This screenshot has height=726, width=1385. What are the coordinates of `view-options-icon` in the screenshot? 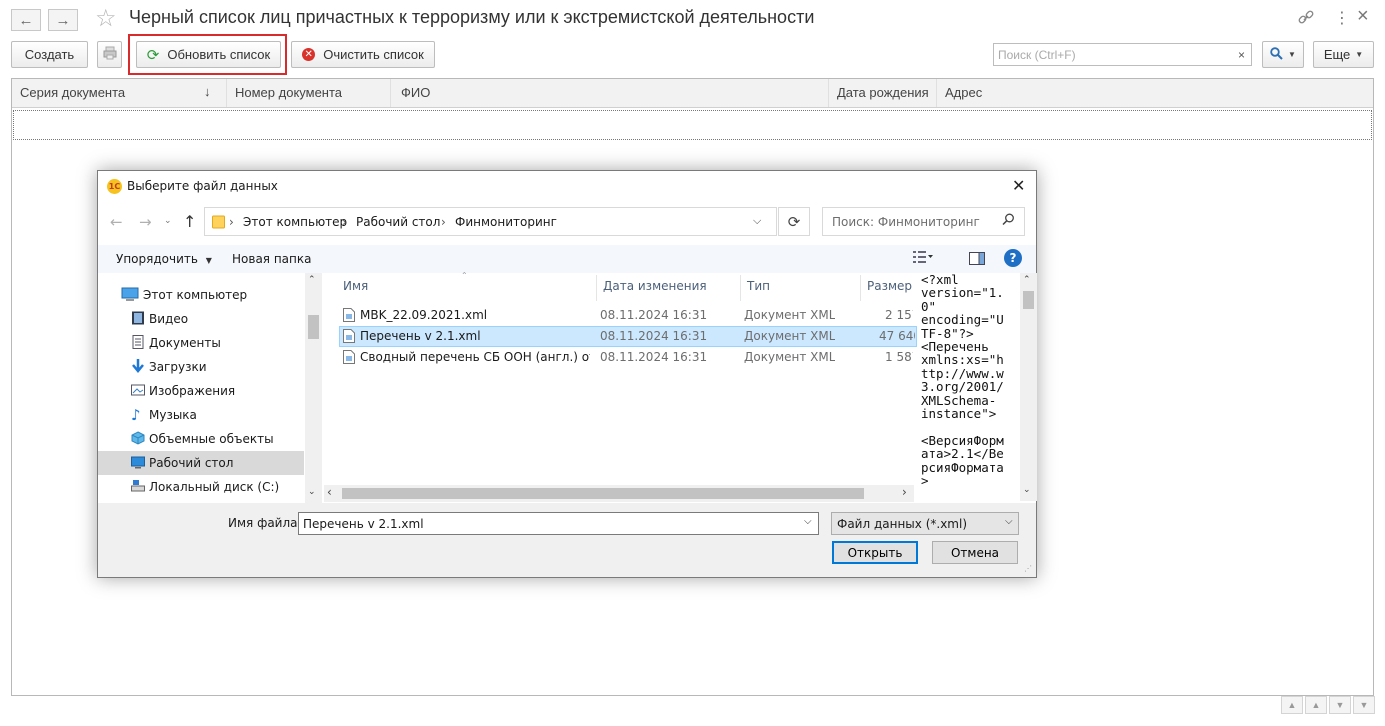 It's located at (923, 258).